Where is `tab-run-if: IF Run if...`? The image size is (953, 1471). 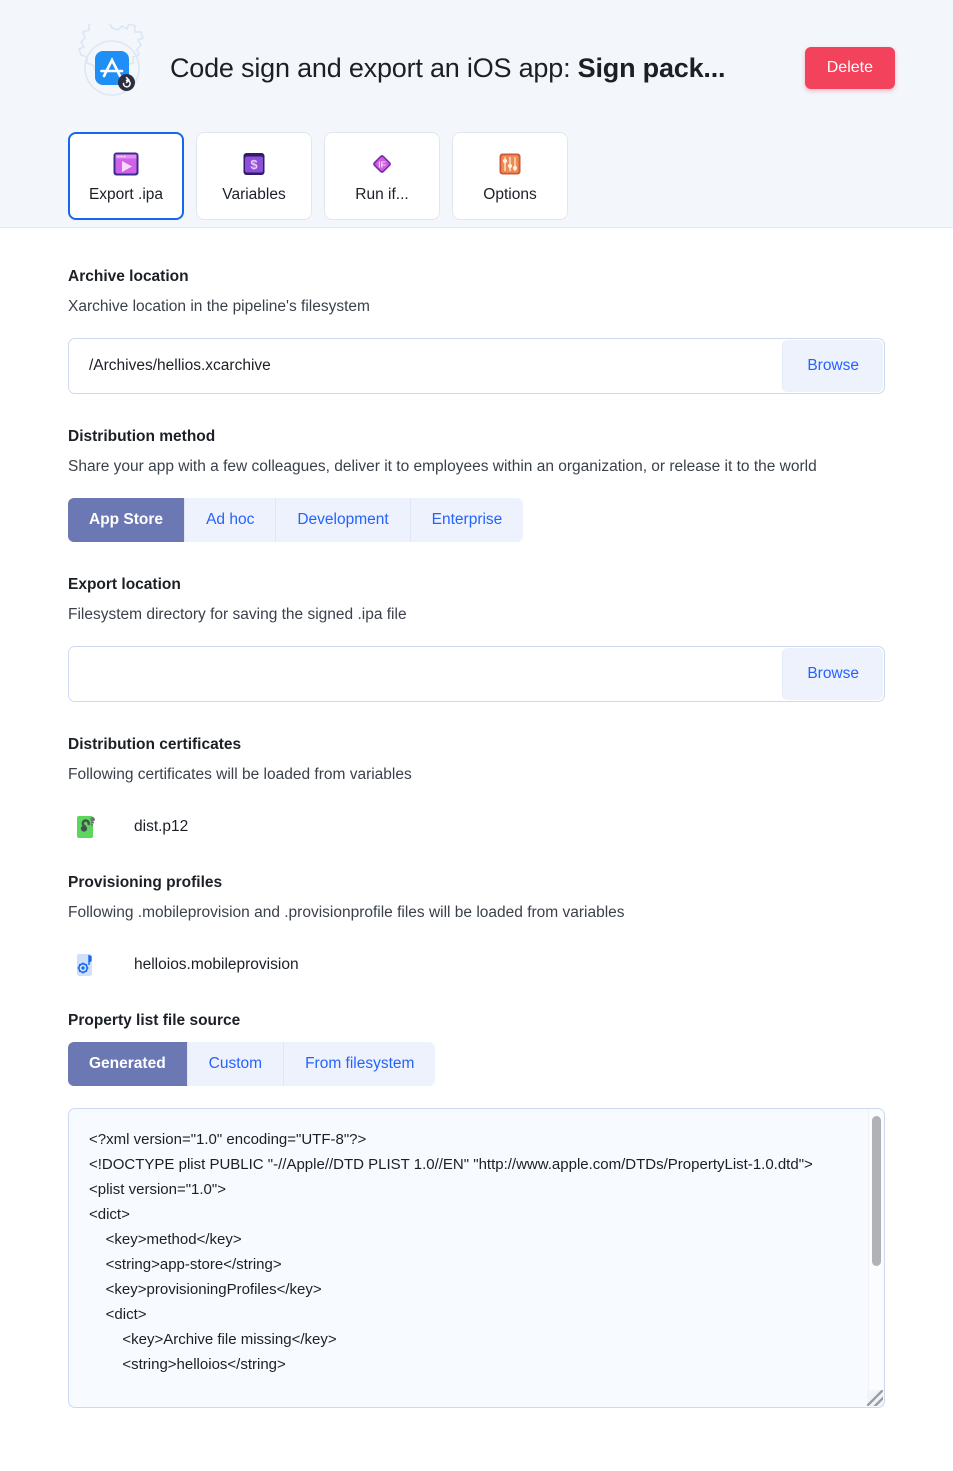
tab-run-if: IF Run if... is located at coordinates (382, 176).